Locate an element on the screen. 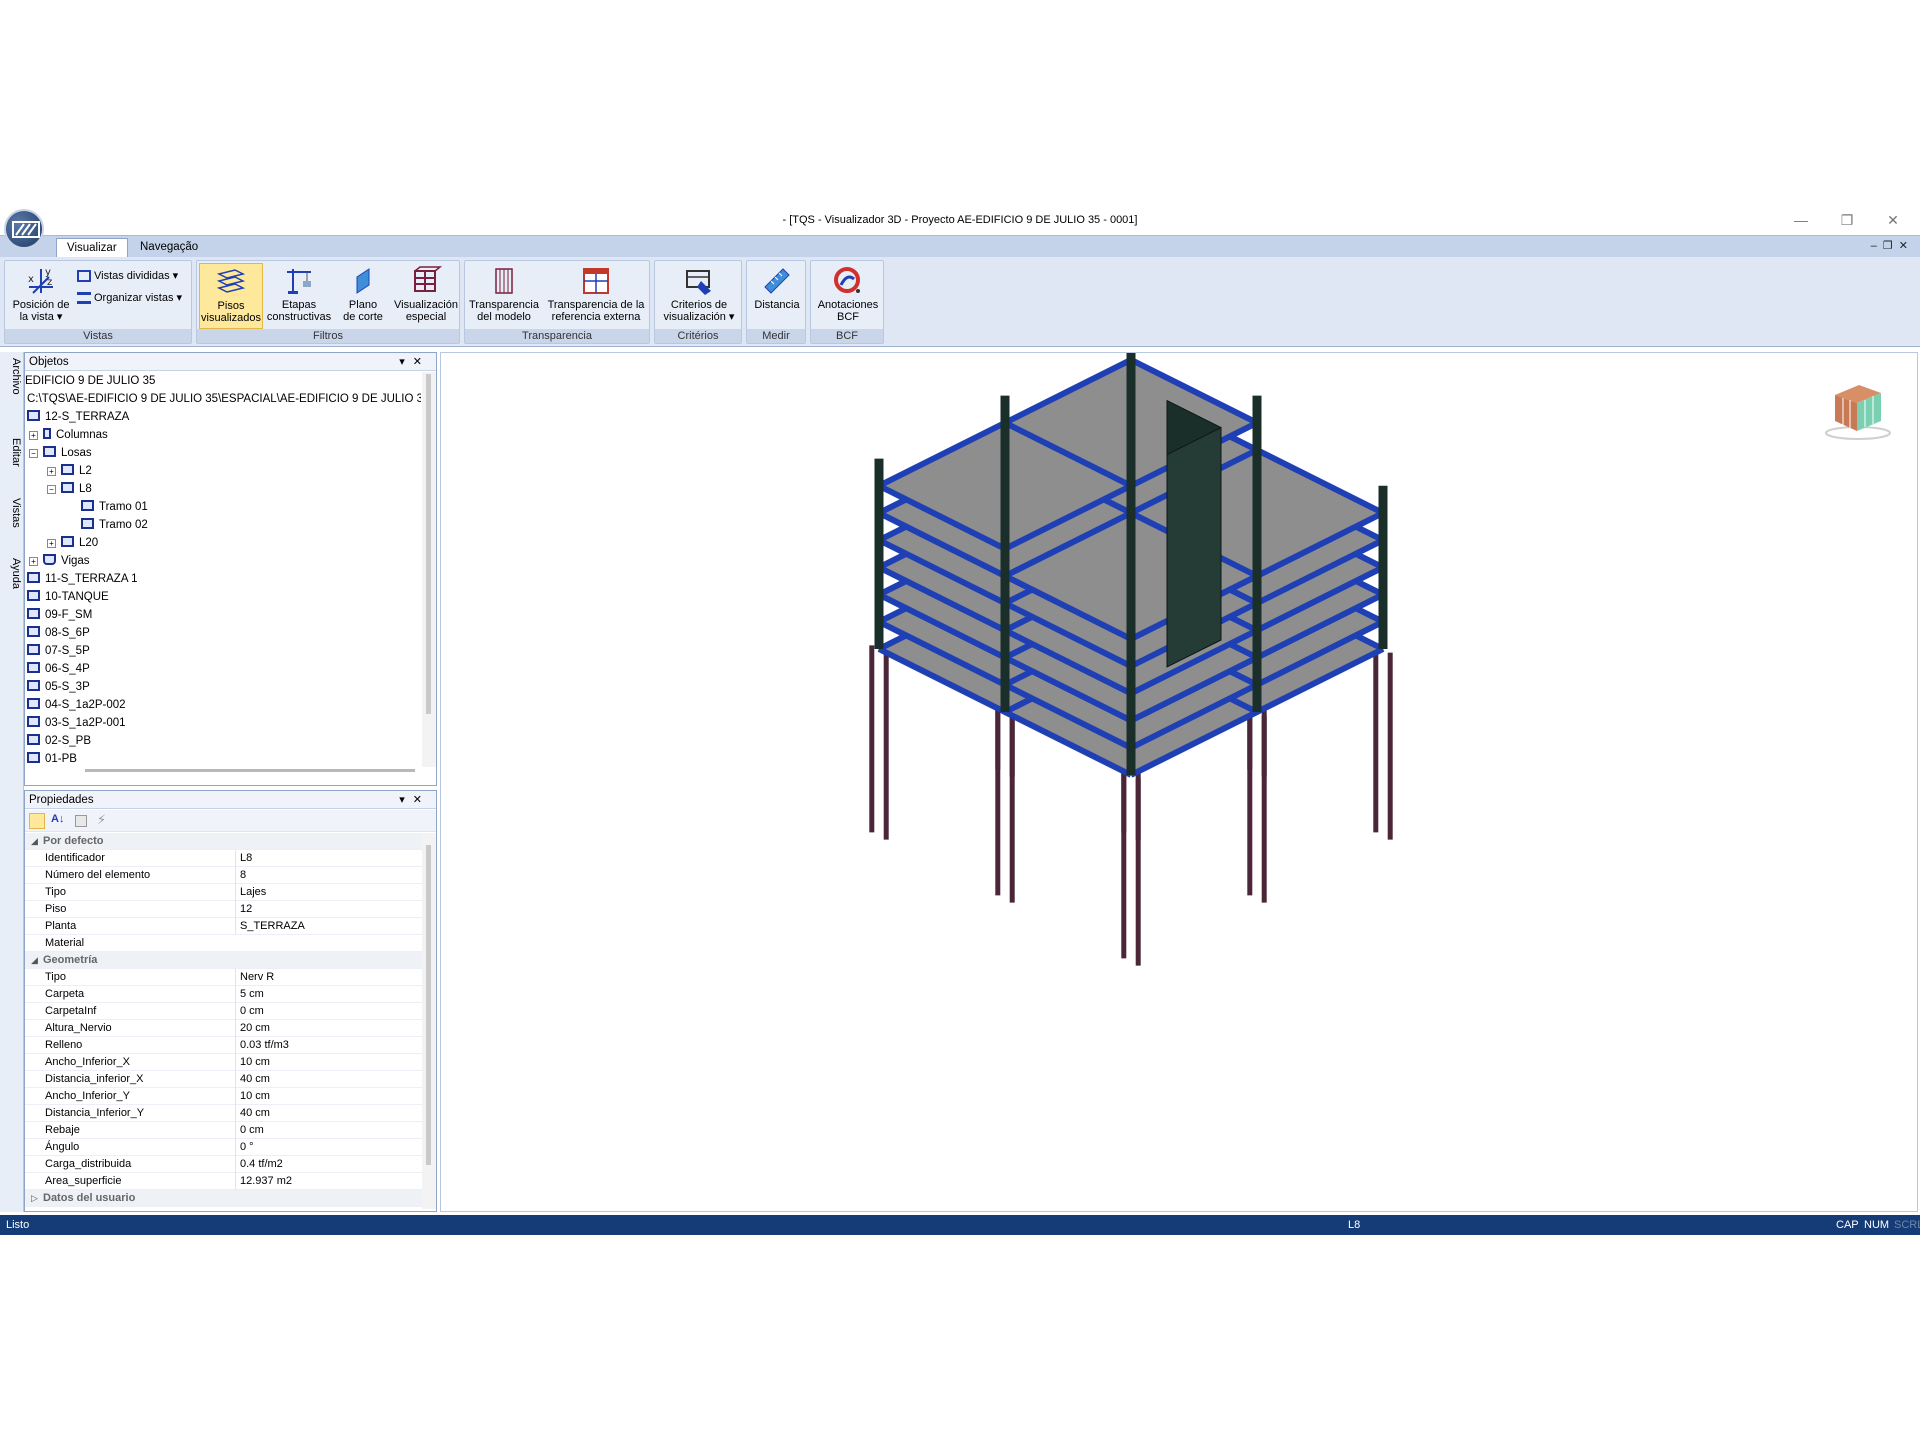  tree-item-floor: 11-S_TERRAZA 1 is located at coordinates (82, 579).